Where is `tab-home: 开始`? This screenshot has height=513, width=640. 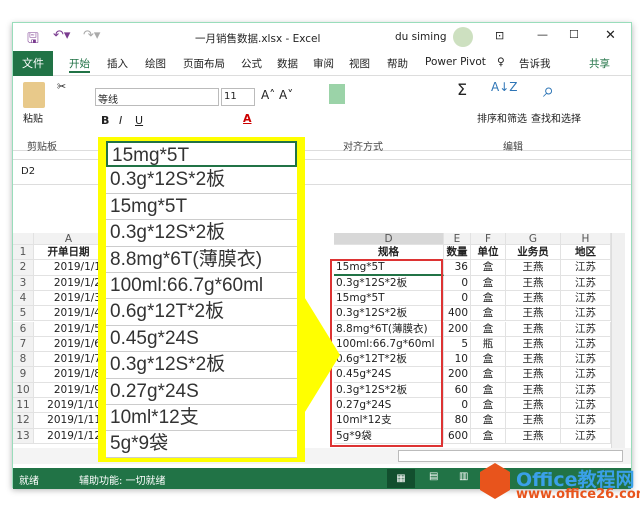 tab-home: 开始 is located at coordinates (79, 64).